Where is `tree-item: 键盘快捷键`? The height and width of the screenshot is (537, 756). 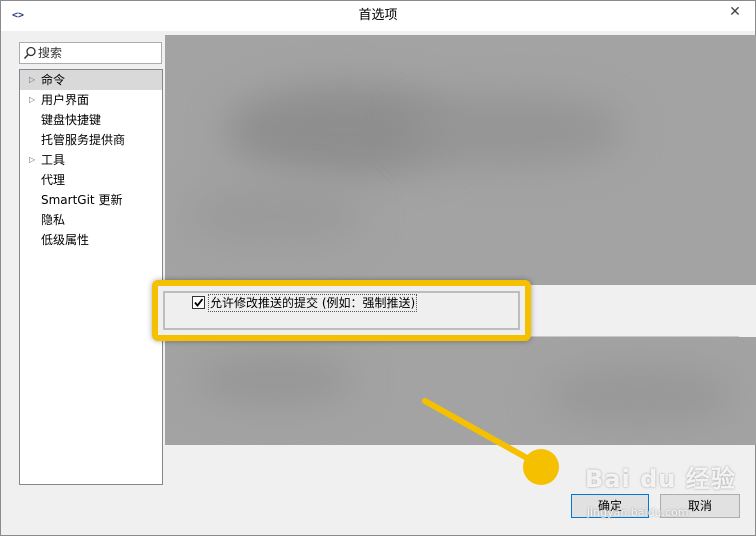
tree-item: 键盘快捷键 is located at coordinates (91, 120).